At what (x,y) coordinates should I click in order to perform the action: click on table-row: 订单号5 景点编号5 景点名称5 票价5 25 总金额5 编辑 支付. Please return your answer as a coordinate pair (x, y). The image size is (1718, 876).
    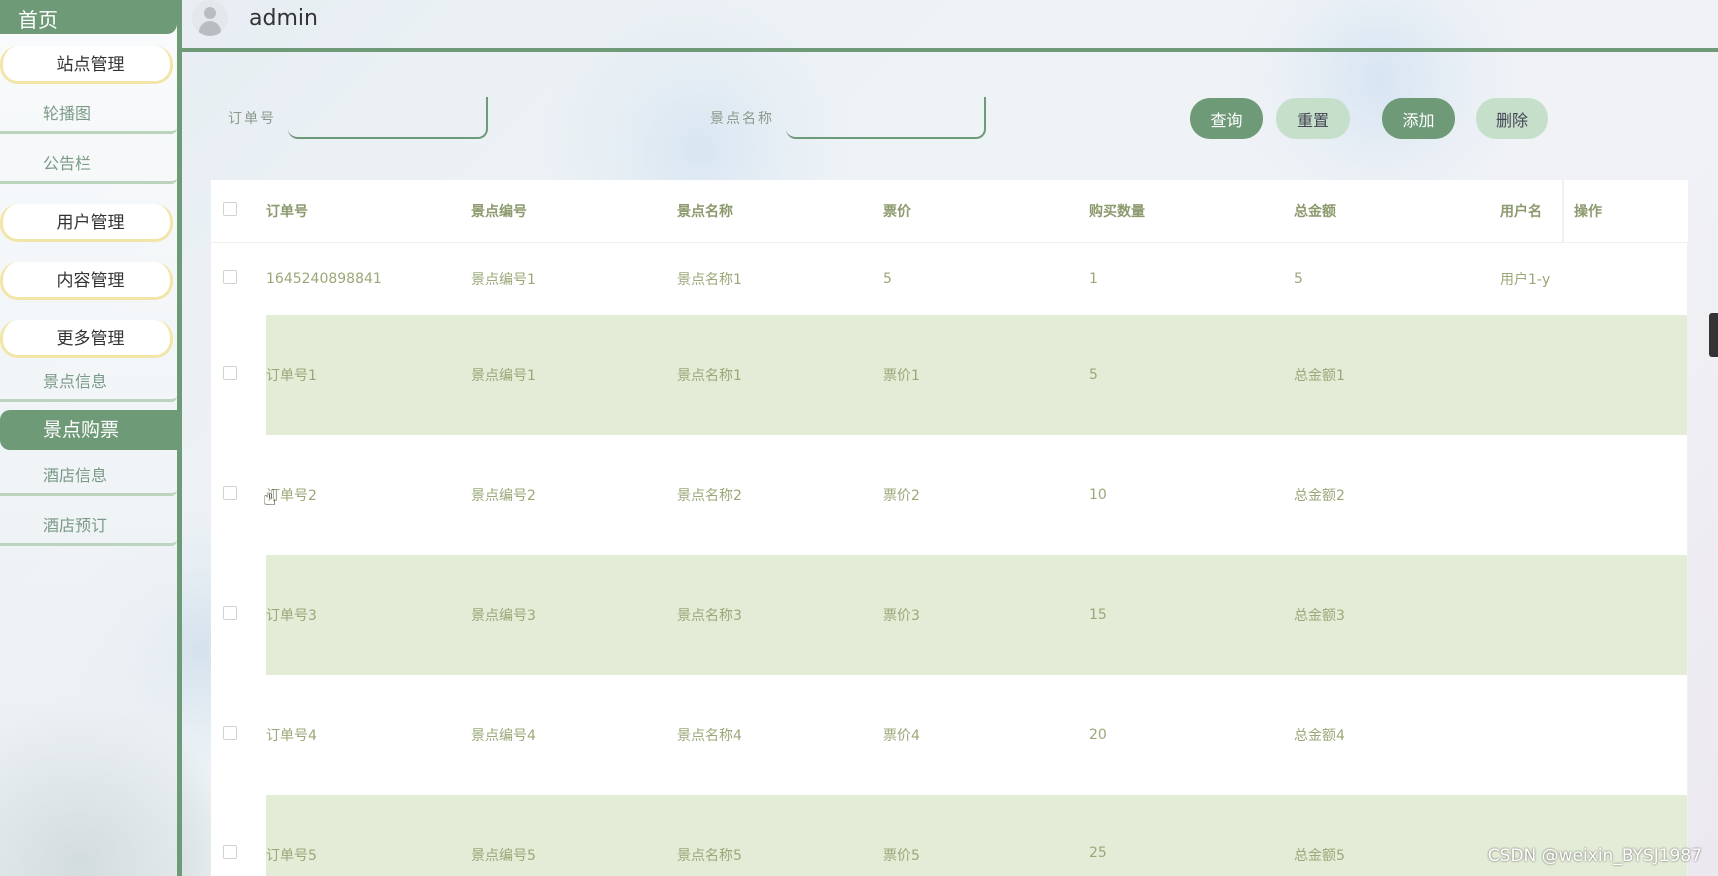
    Looking at the image, I should click on (949, 835).